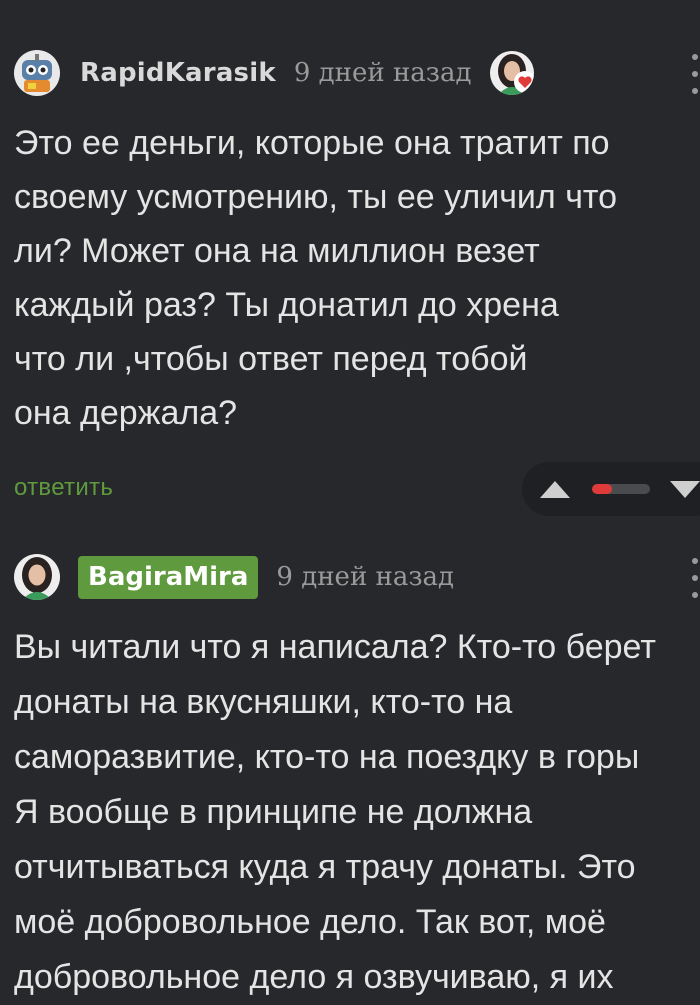  I want to click on comment-header: BagiraMira 9 дней назад, so click(234, 577).